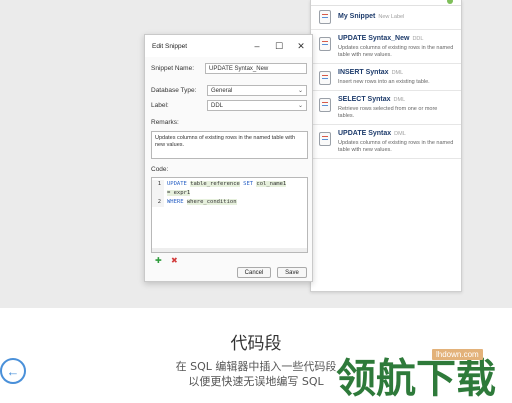 This screenshot has height=403, width=512. What do you see at coordinates (215, 184) in the screenshot?
I see `code-token: table_reference` at bounding box center [215, 184].